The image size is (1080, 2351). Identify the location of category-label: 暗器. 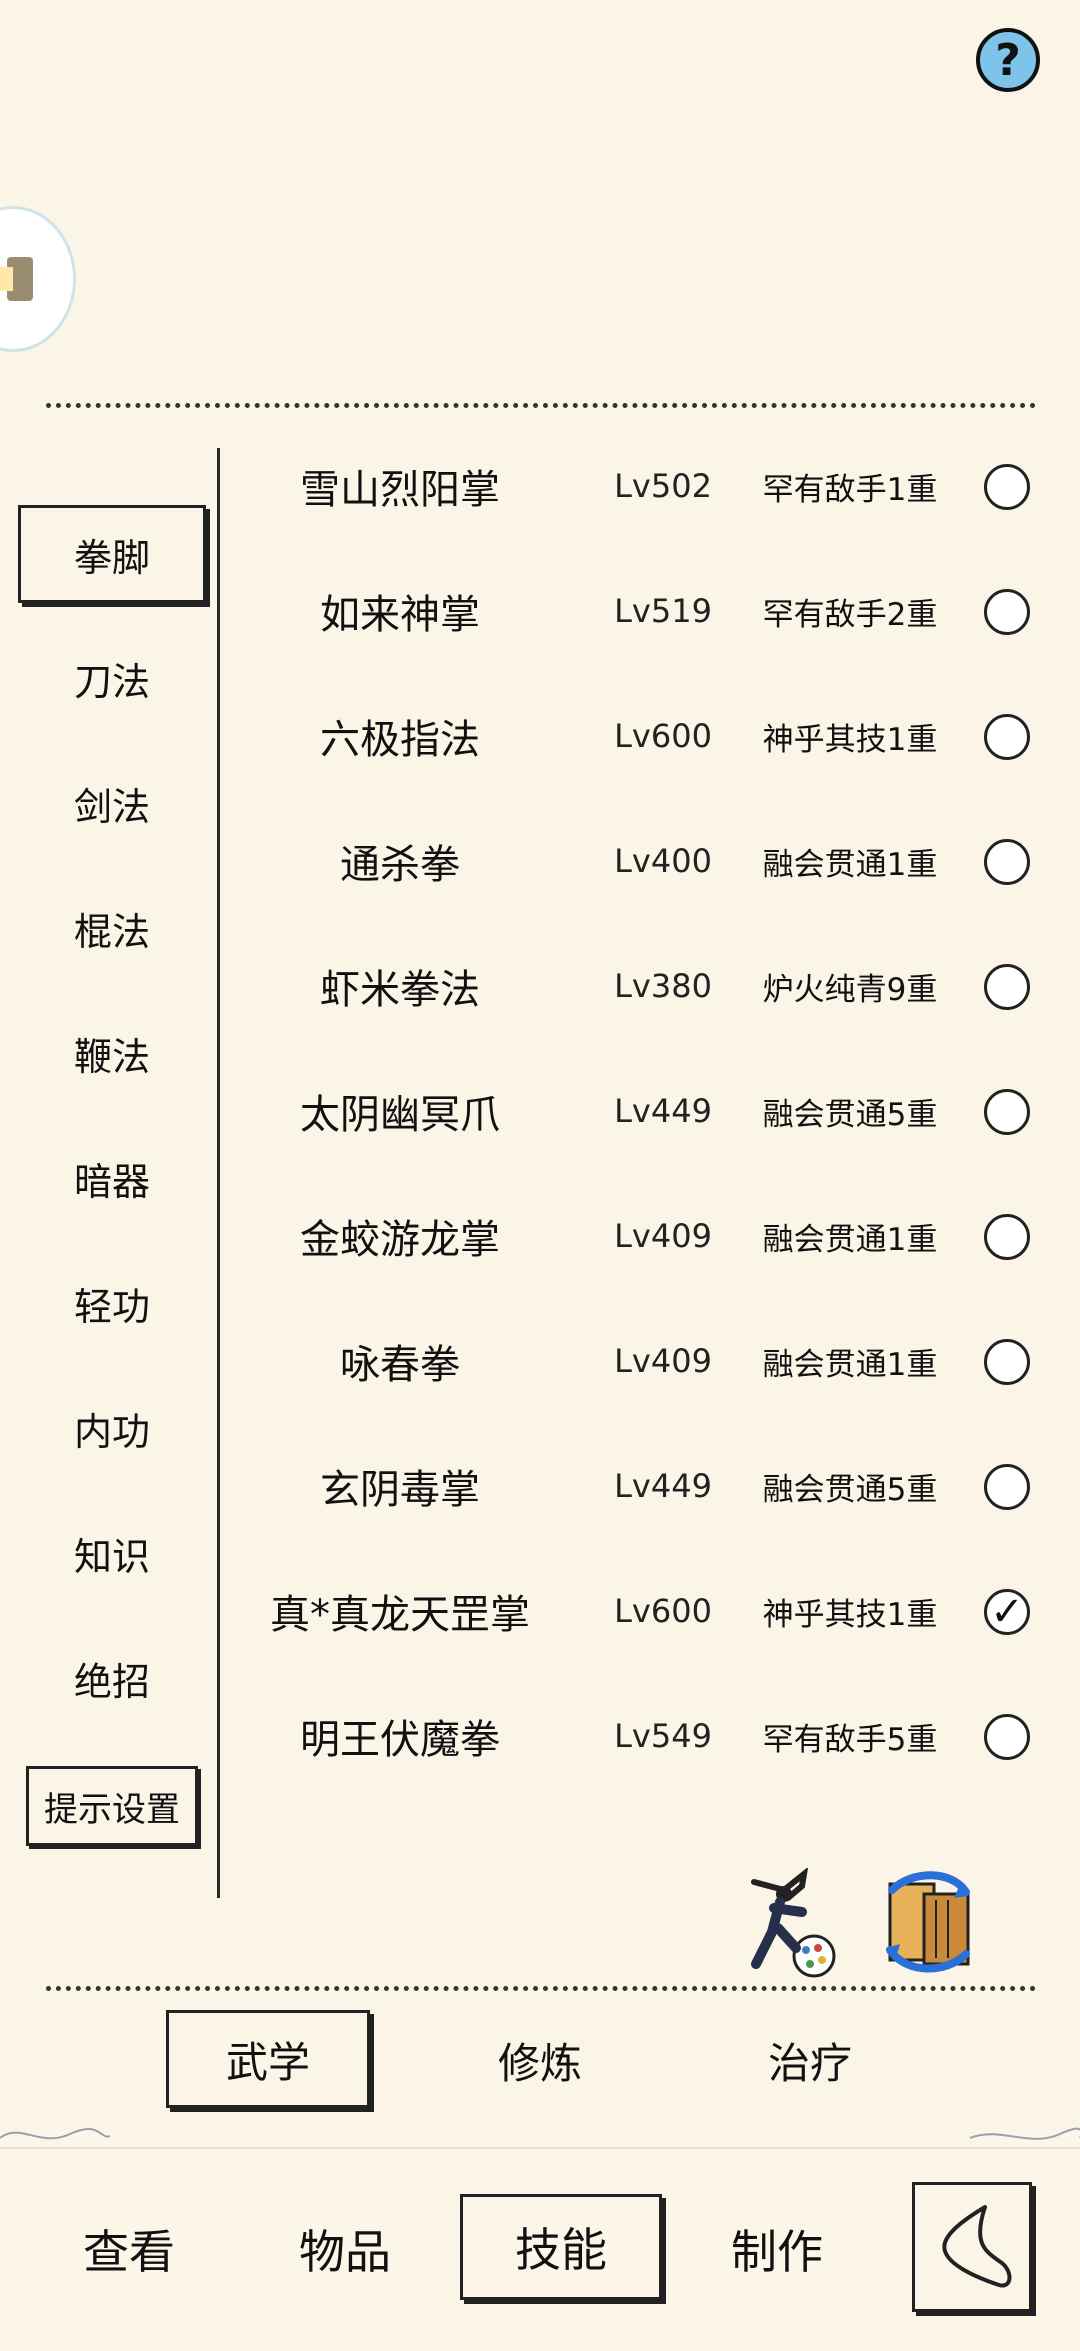
(111, 1181).